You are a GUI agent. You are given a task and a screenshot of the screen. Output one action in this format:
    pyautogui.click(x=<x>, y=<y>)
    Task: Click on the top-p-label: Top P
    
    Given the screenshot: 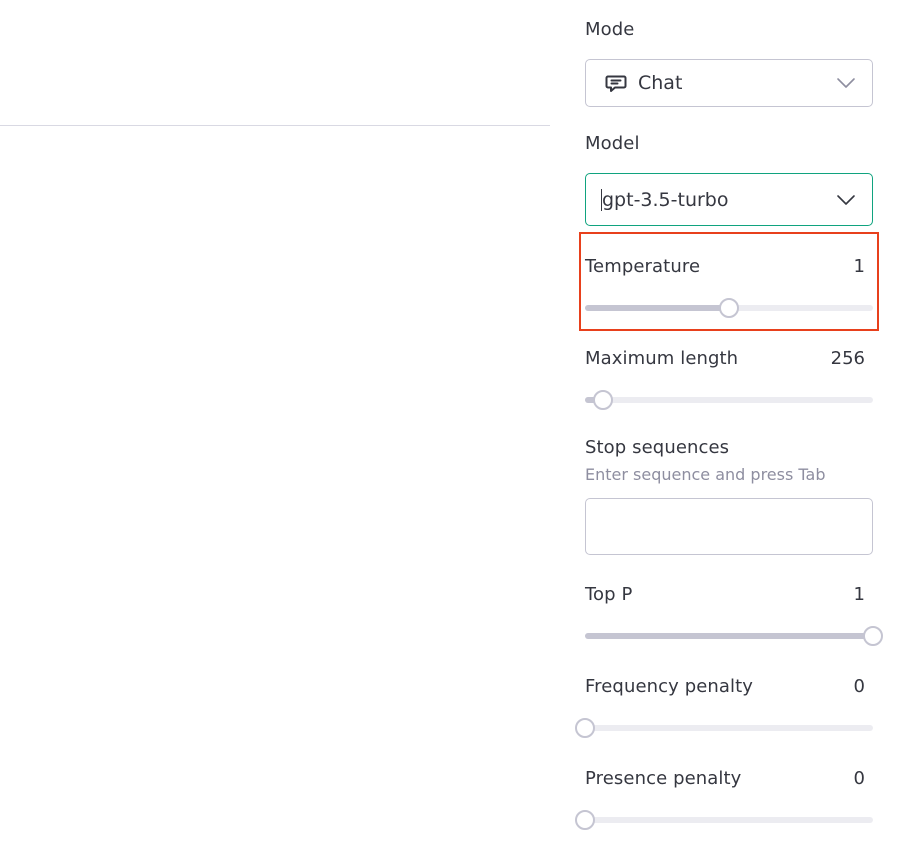 What is the action you would take?
    pyautogui.click(x=609, y=594)
    